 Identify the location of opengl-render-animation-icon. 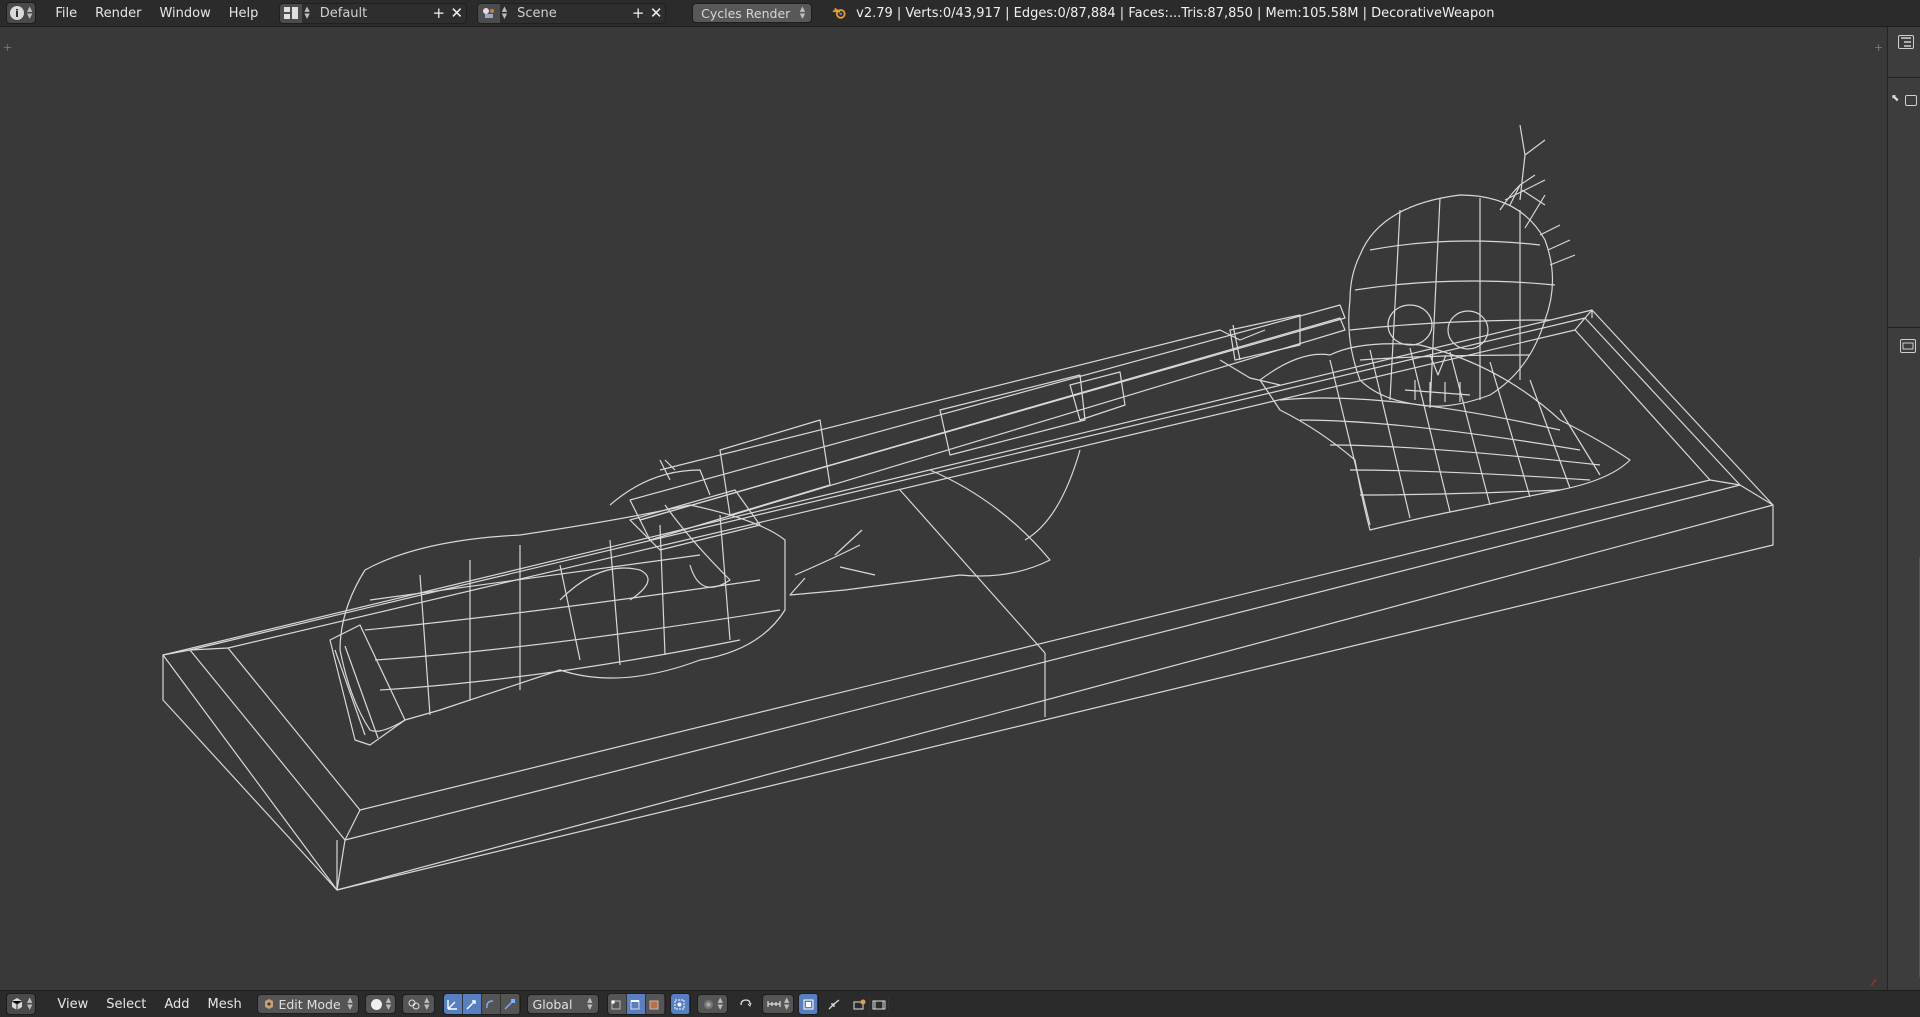
(880, 1004).